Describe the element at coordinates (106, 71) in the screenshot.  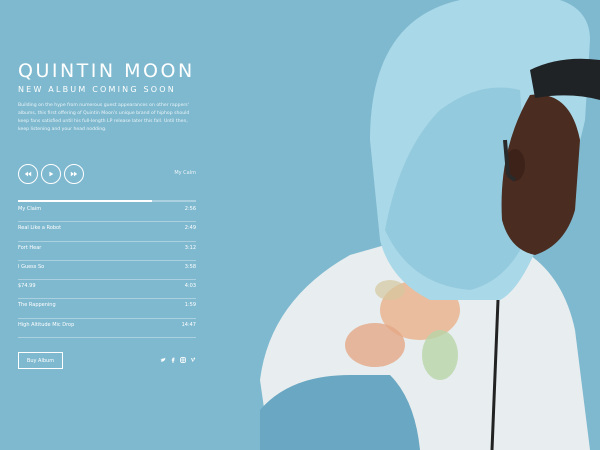
I see `artist-name: QUINTIN MOON` at that location.